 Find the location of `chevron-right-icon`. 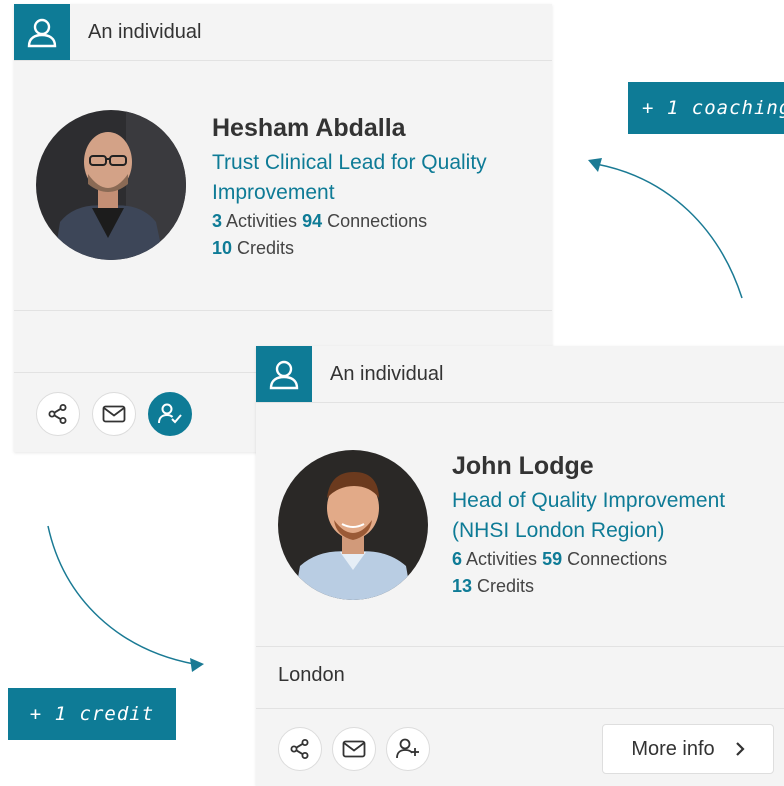

chevron-right-icon is located at coordinates (740, 749).